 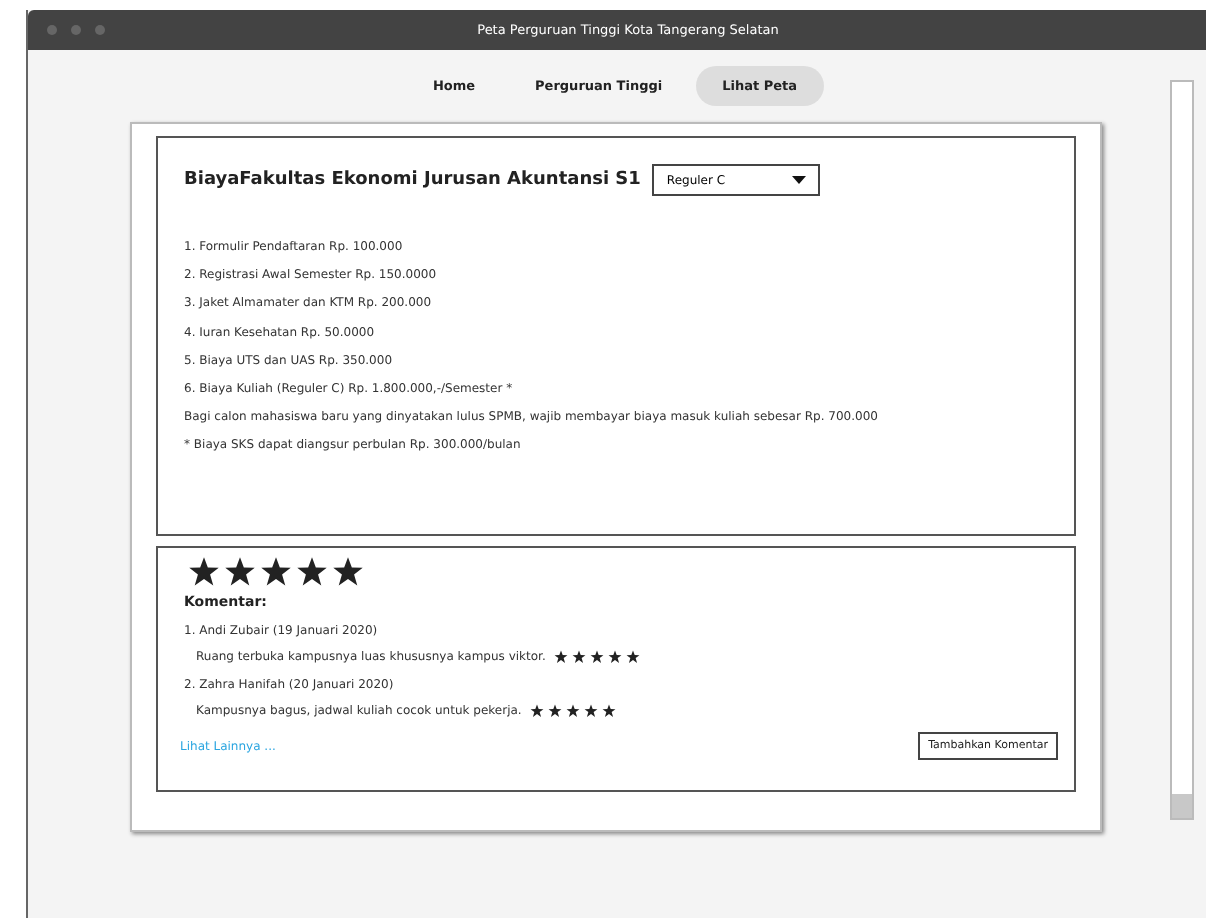 What do you see at coordinates (76, 30) in the screenshot?
I see `window-controls-icon` at bounding box center [76, 30].